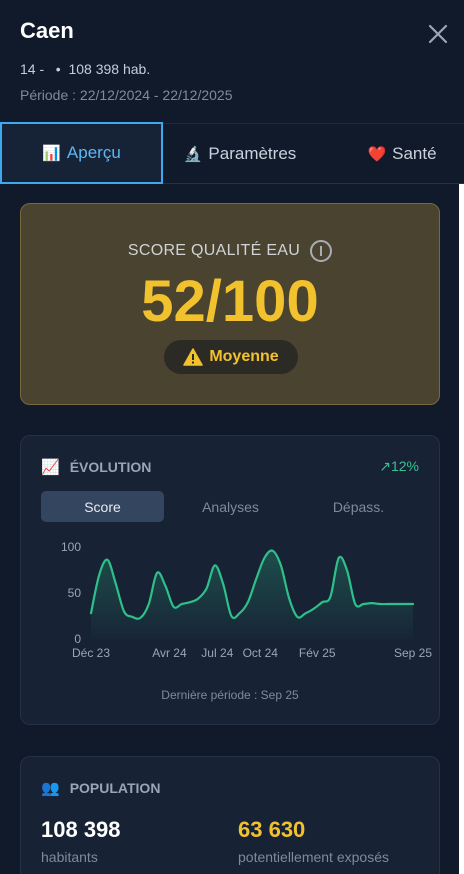 The image size is (464, 874). What do you see at coordinates (252, 594) in the screenshot?
I see `series-area` at bounding box center [252, 594].